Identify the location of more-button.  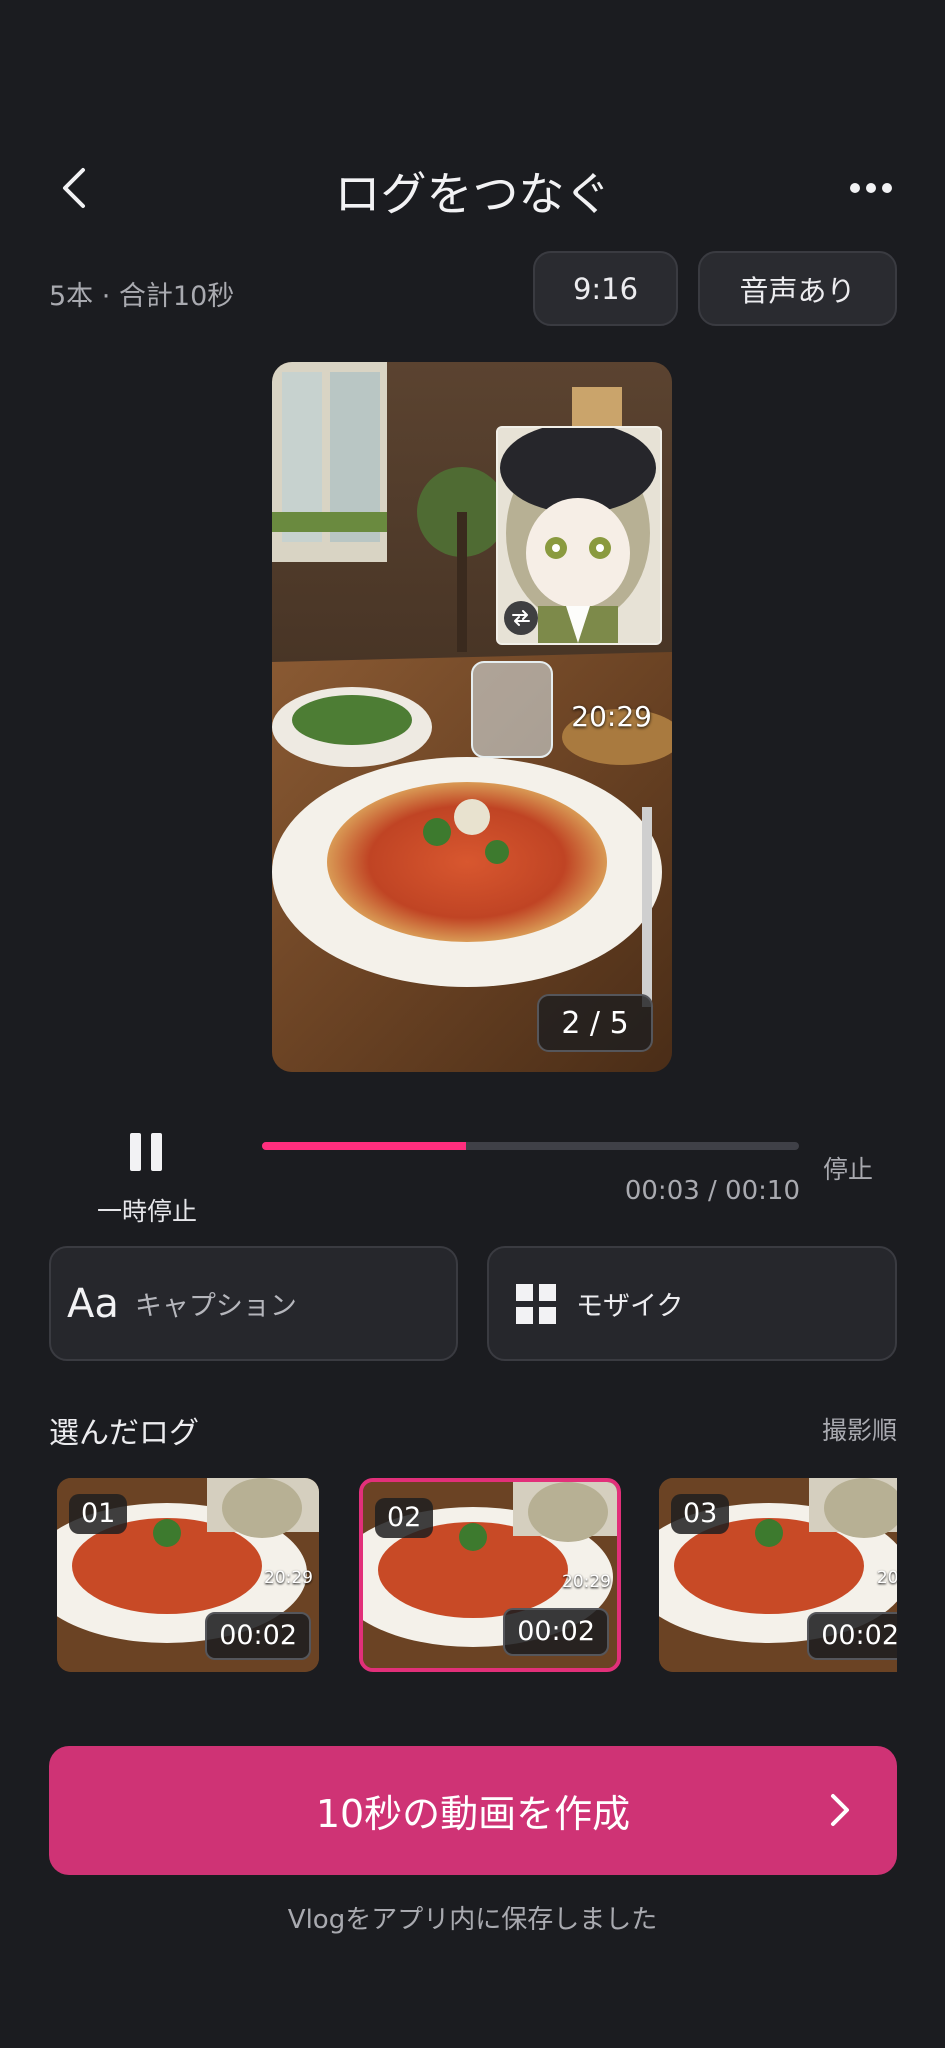
(871, 188).